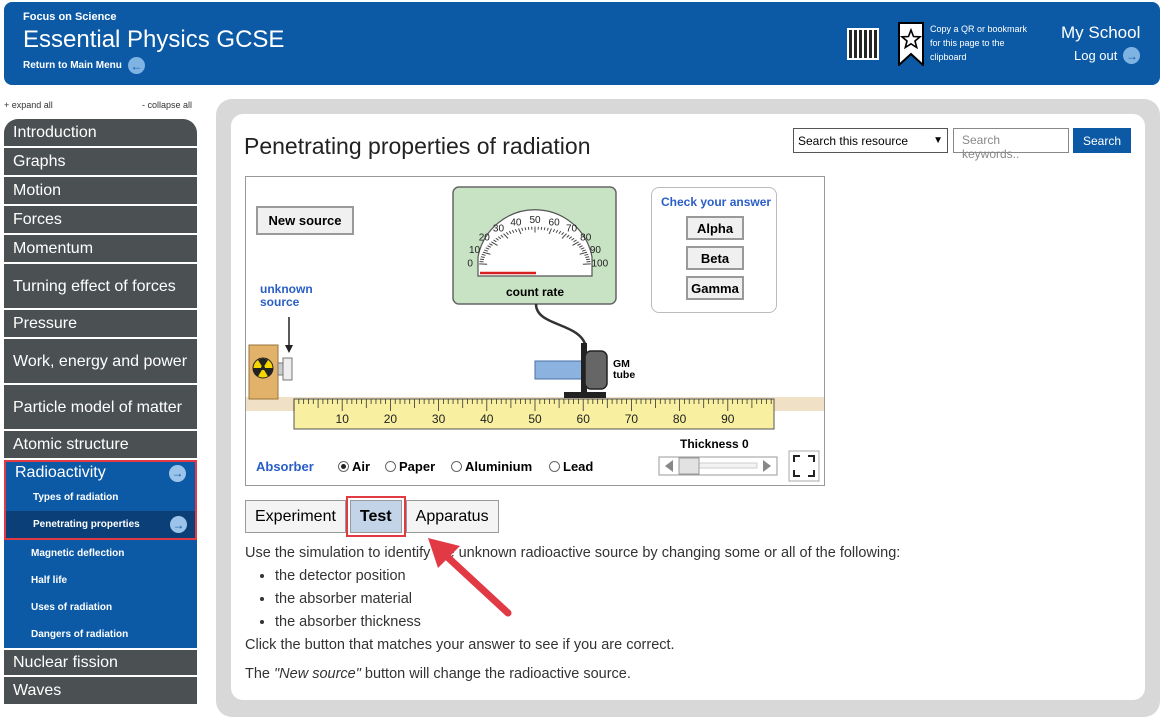  I want to click on return-label: Return to Main Menu, so click(72, 65).